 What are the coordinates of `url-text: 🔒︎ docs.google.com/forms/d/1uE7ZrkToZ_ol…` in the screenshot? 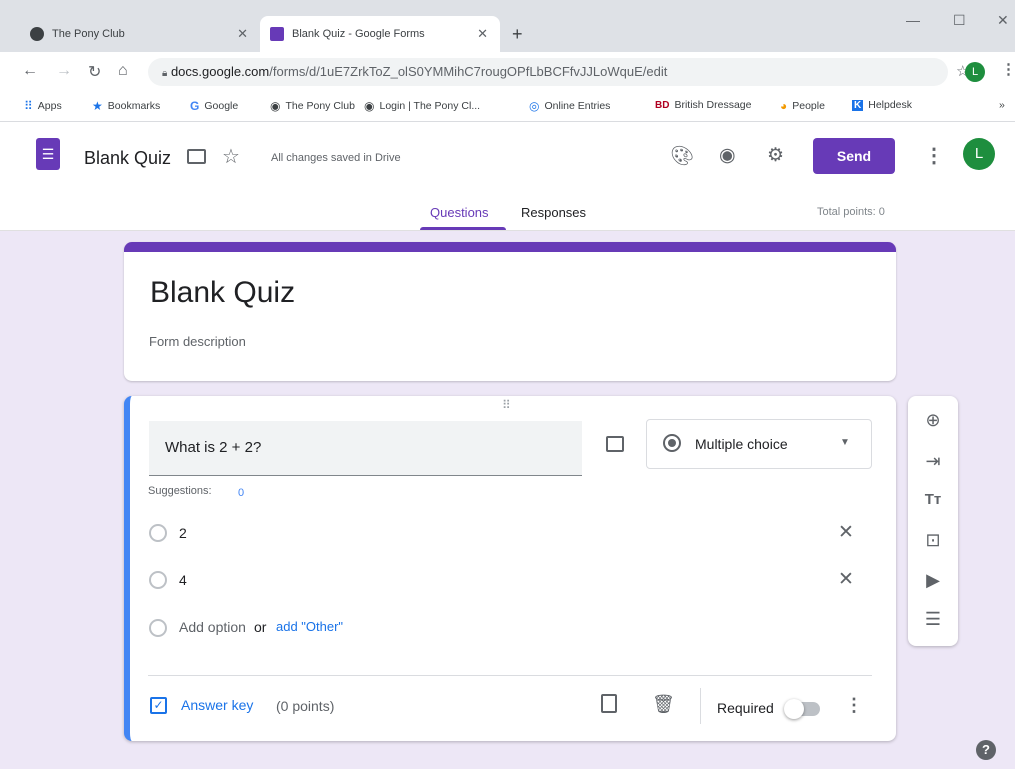 It's located at (414, 71).